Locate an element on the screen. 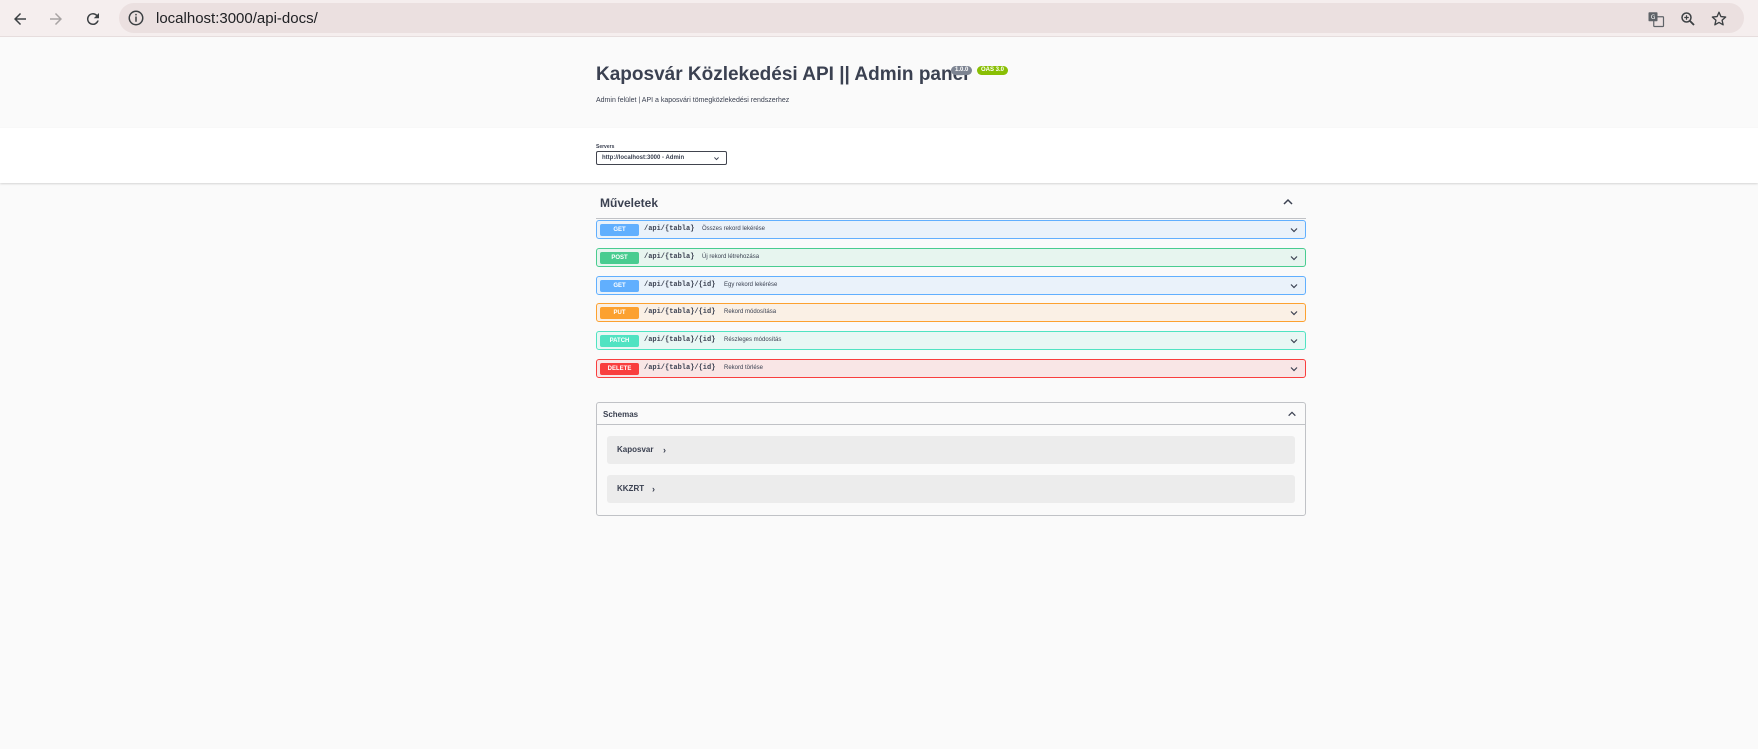  operations-tag-header: Műveletek is located at coordinates (951, 201).